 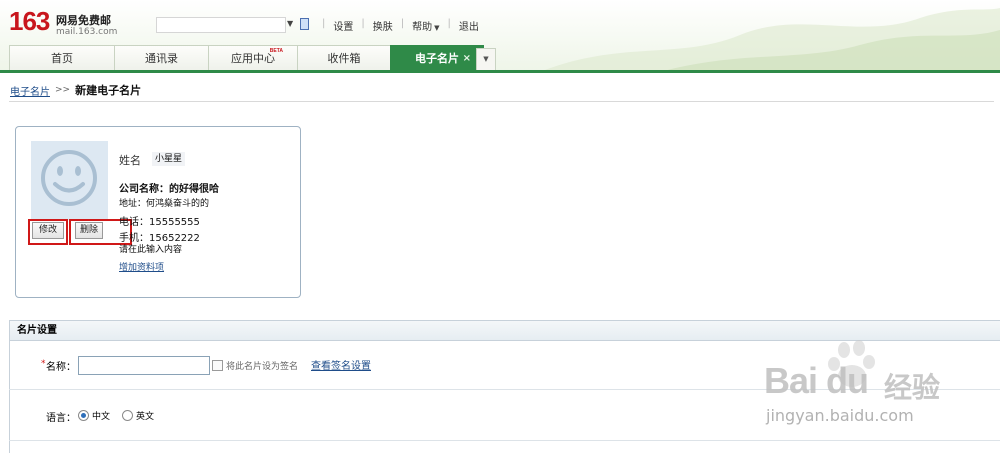 I want to click on company-field: 公司名称：的好得很哈, so click(x=169, y=187).